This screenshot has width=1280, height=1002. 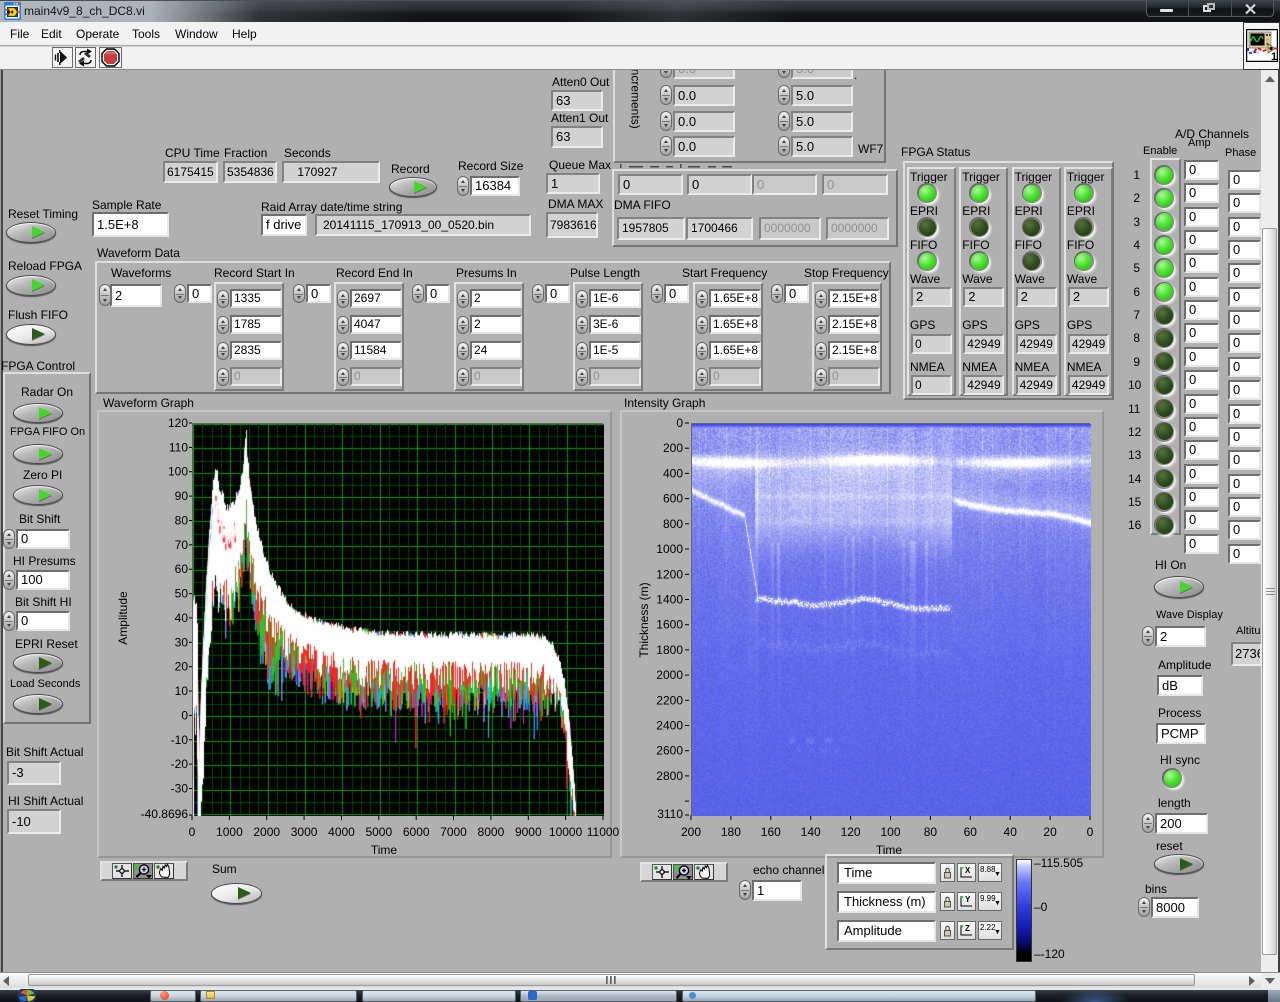 What do you see at coordinates (669, 751) in the screenshot?
I see `svg-text: 2600` at bounding box center [669, 751].